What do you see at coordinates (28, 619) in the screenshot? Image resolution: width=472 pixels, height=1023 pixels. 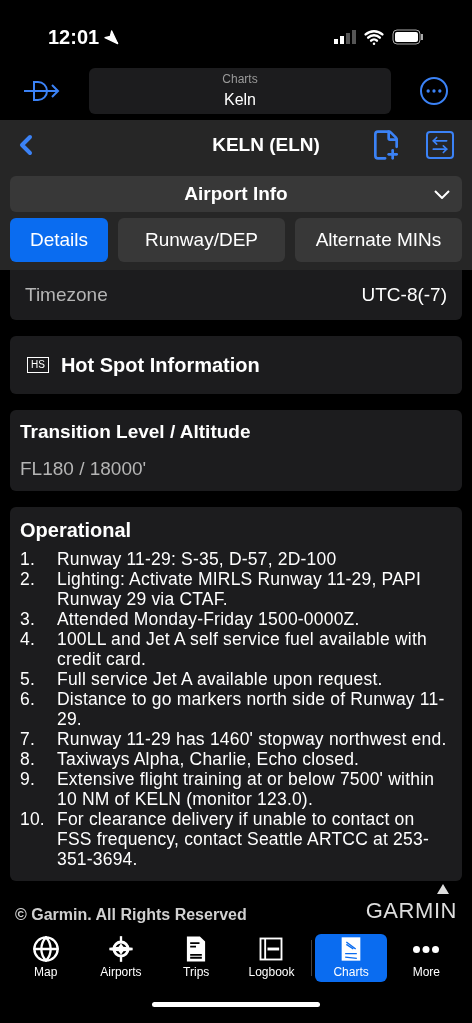 I see `item-number: 3.` at bounding box center [28, 619].